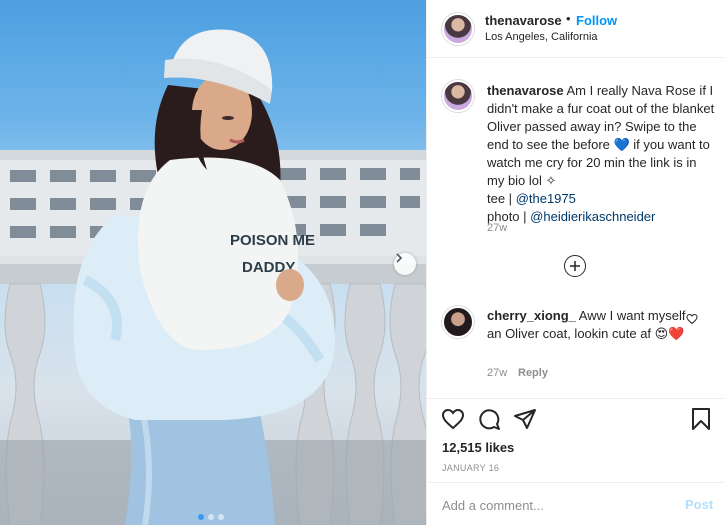 The width and height of the screenshot is (725, 525). I want to click on add-comment-bar: Post, so click(576, 503).